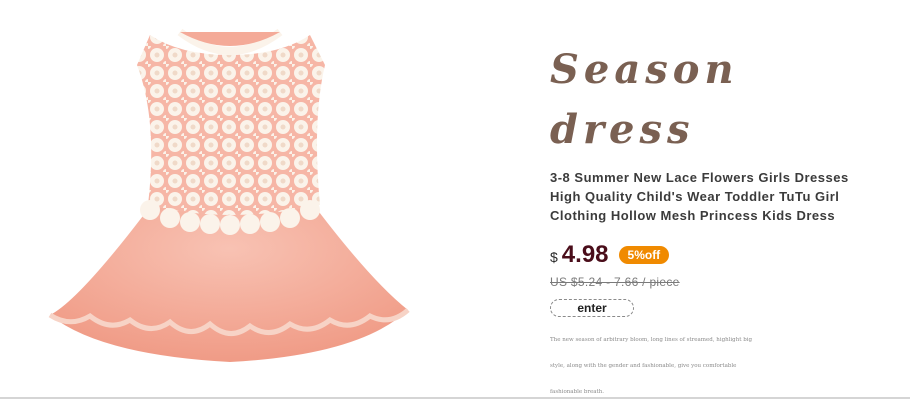 Image resolution: width=910 pixels, height=411 pixels. Describe the element at coordinates (644, 255) in the screenshot. I see `discount-badge: 5%off` at that location.